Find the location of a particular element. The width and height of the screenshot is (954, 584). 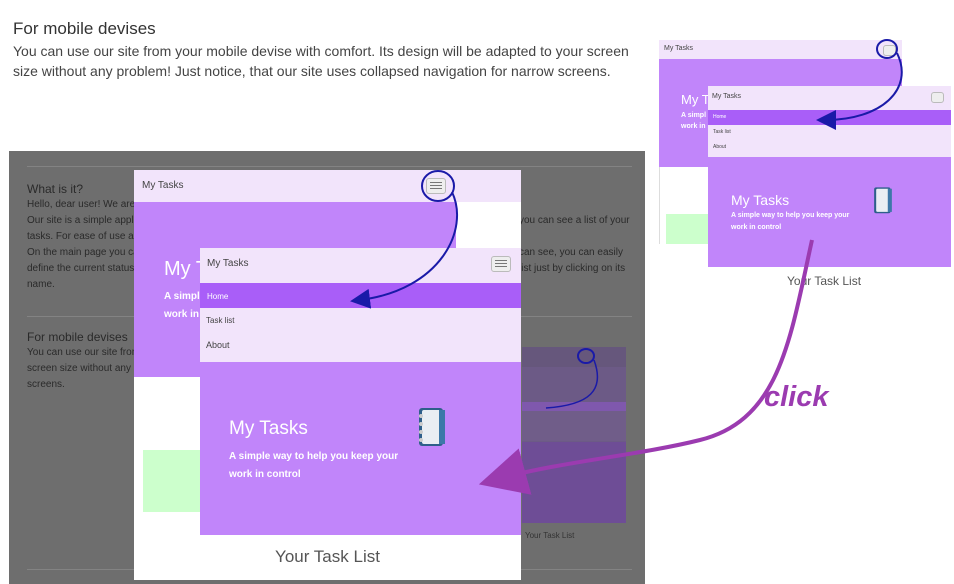

bg-line: Hello, dear user! We are h is located at coordinates (85, 204).